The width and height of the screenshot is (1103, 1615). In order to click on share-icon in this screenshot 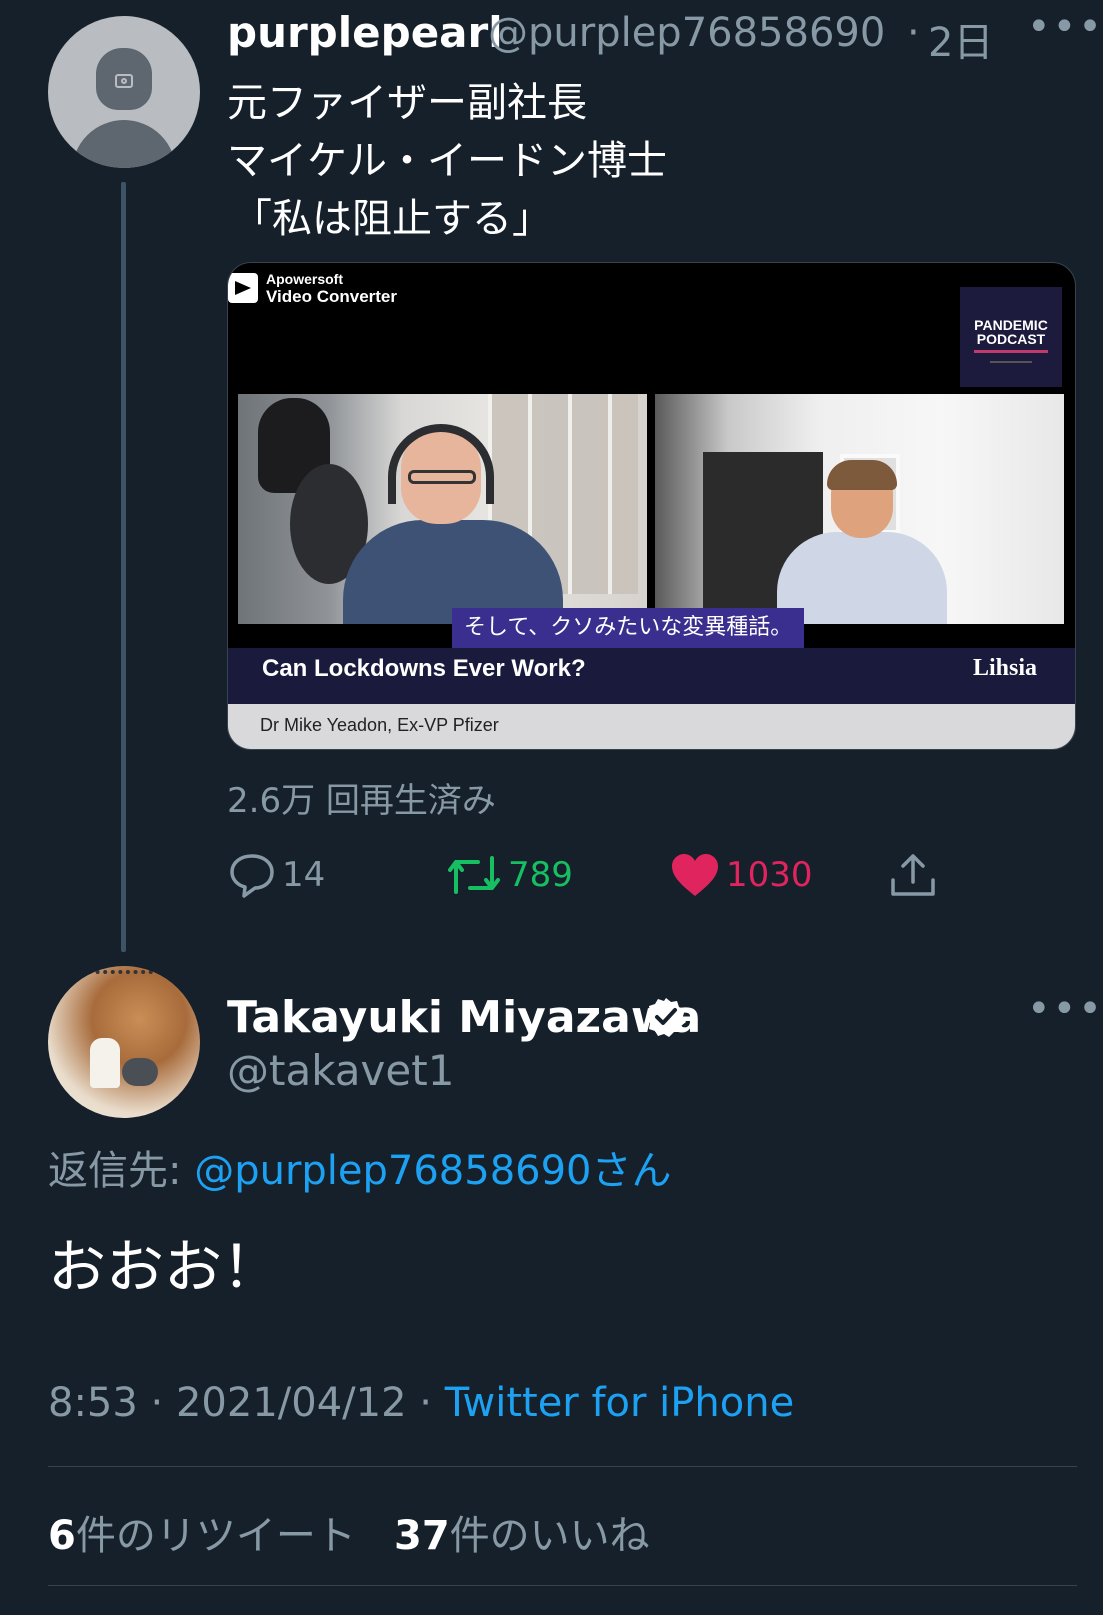, I will do `click(913, 875)`.